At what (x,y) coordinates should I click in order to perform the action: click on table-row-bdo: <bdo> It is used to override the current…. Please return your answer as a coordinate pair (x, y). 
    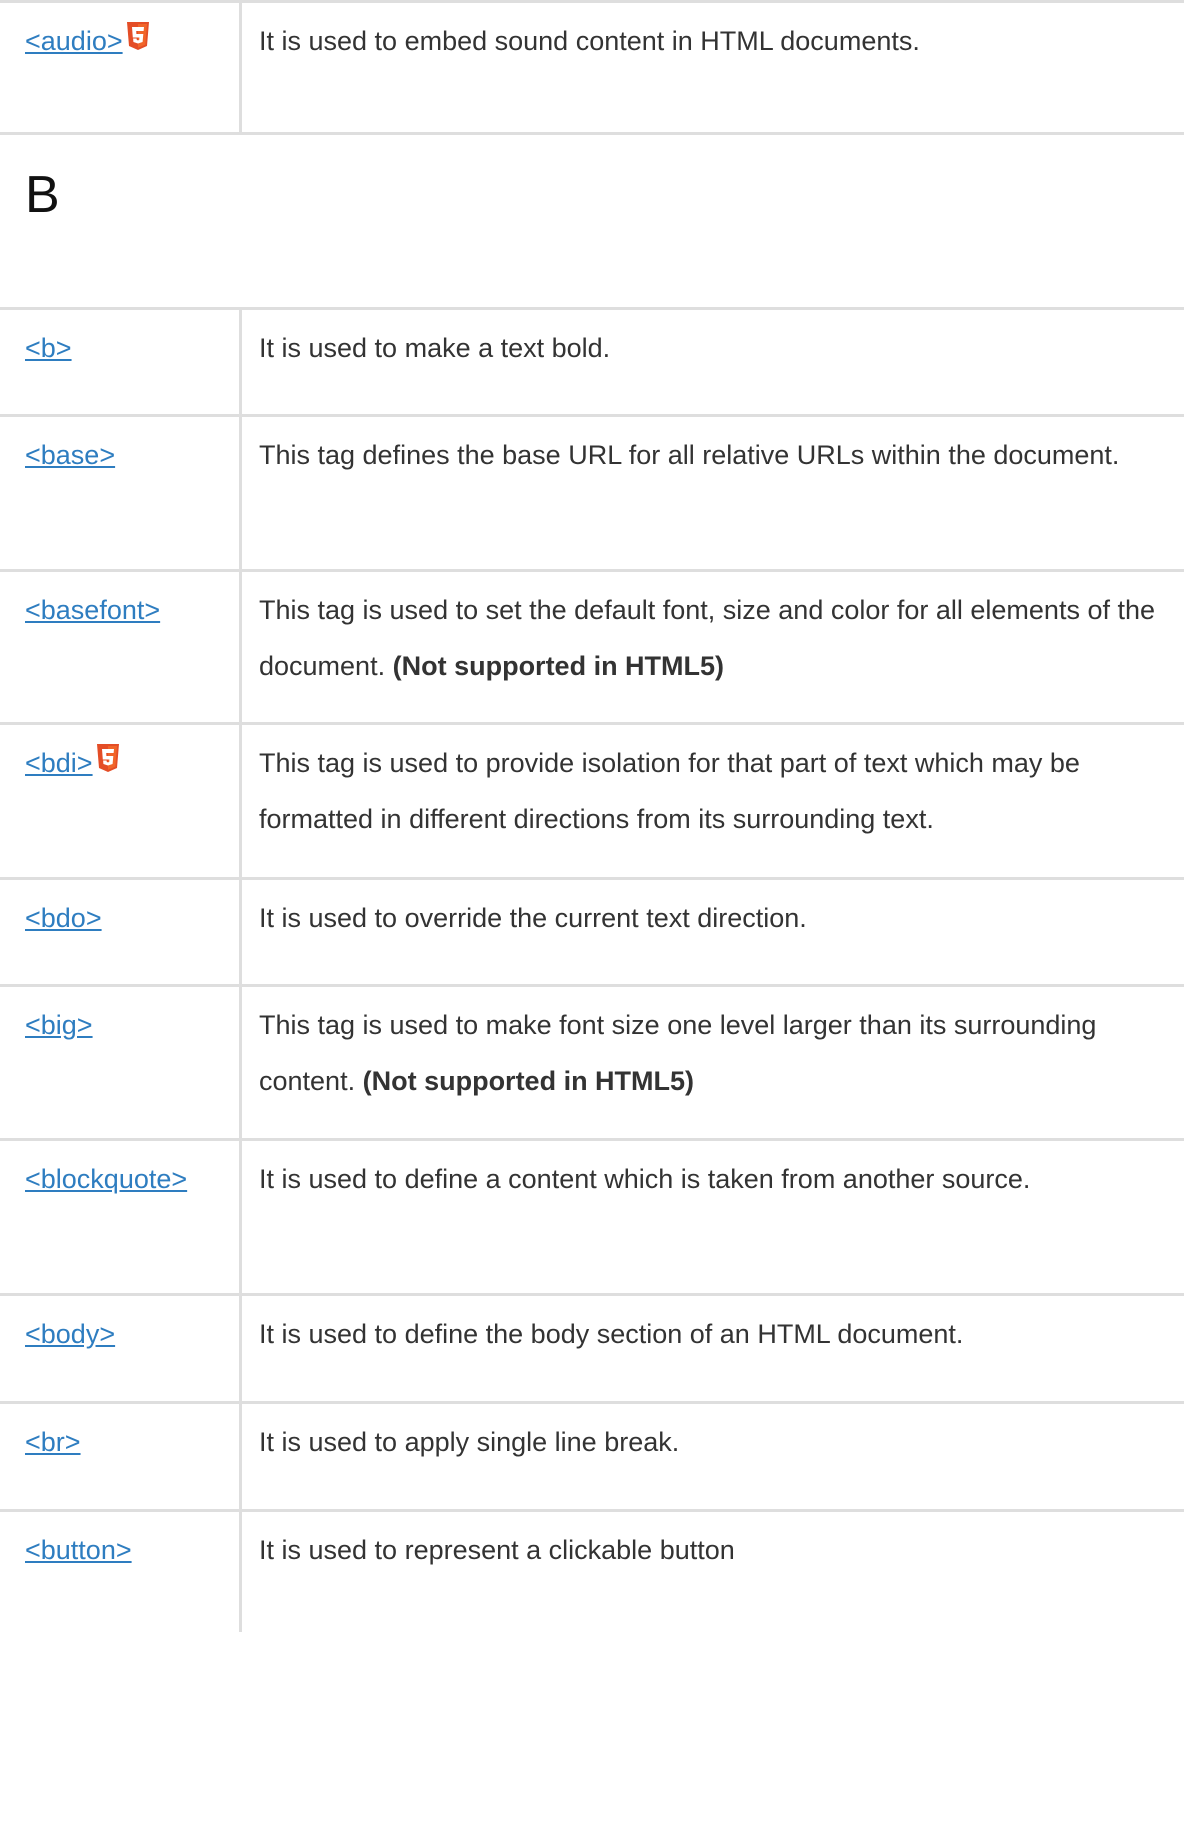
    Looking at the image, I should click on (592, 933).